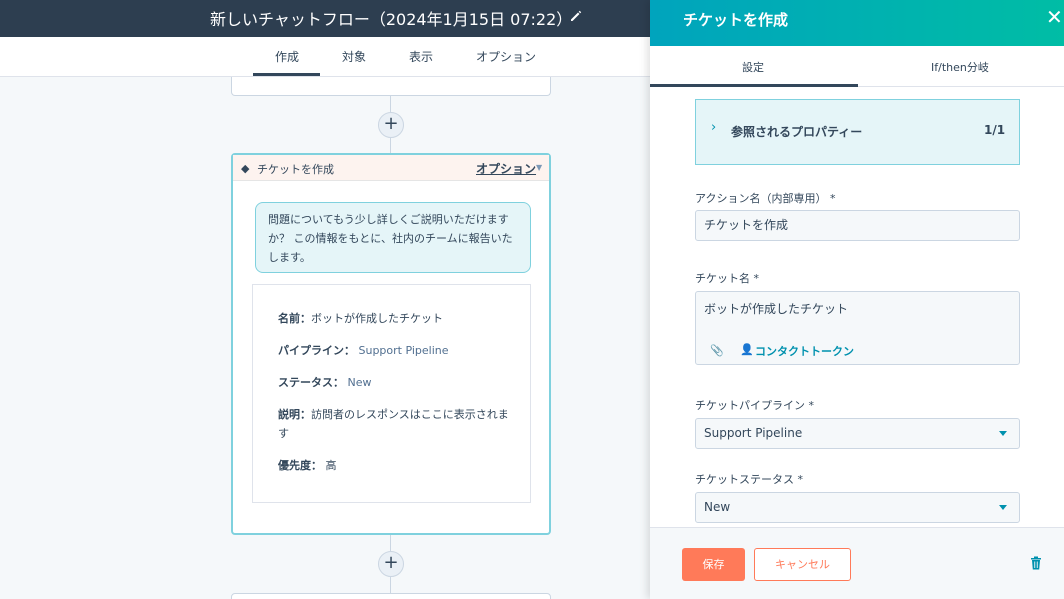  I want to click on contact-token-link: コンタクトトークン, so click(804, 351).